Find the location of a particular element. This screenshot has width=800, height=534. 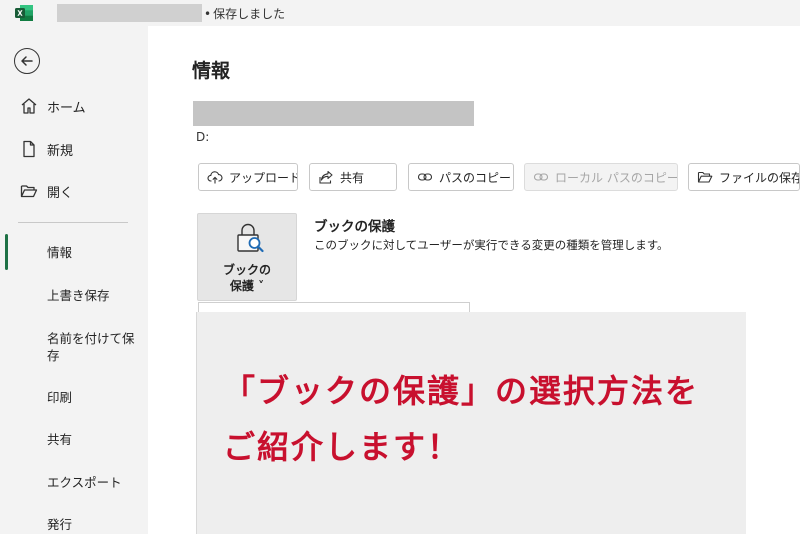

link-icon is located at coordinates (425, 177).